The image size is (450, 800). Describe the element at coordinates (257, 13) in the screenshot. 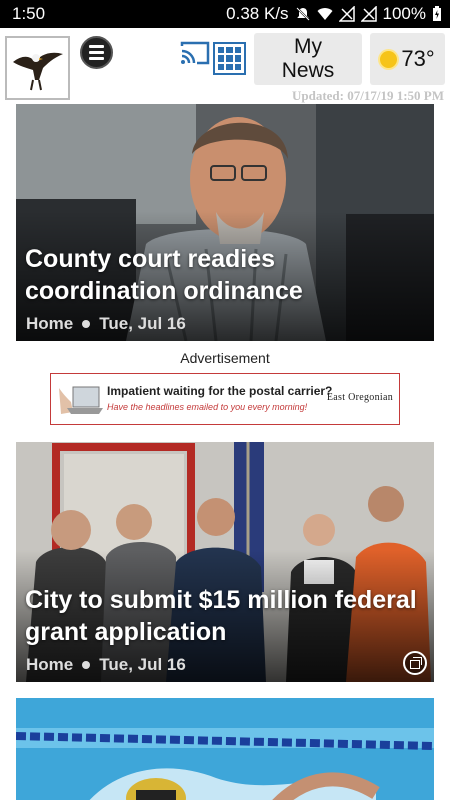

I see `network-speed: 0.38 K/s` at that location.